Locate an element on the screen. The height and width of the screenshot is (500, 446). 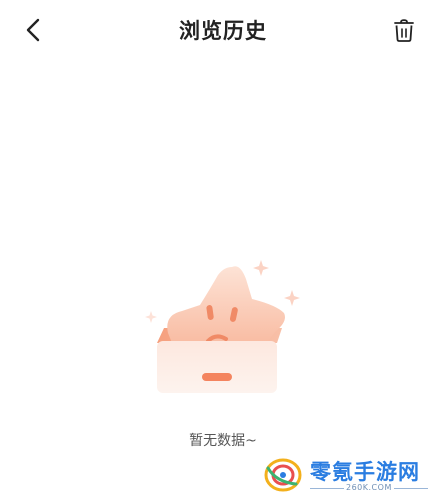
page-title: 浏览历史 is located at coordinates (223, 31).